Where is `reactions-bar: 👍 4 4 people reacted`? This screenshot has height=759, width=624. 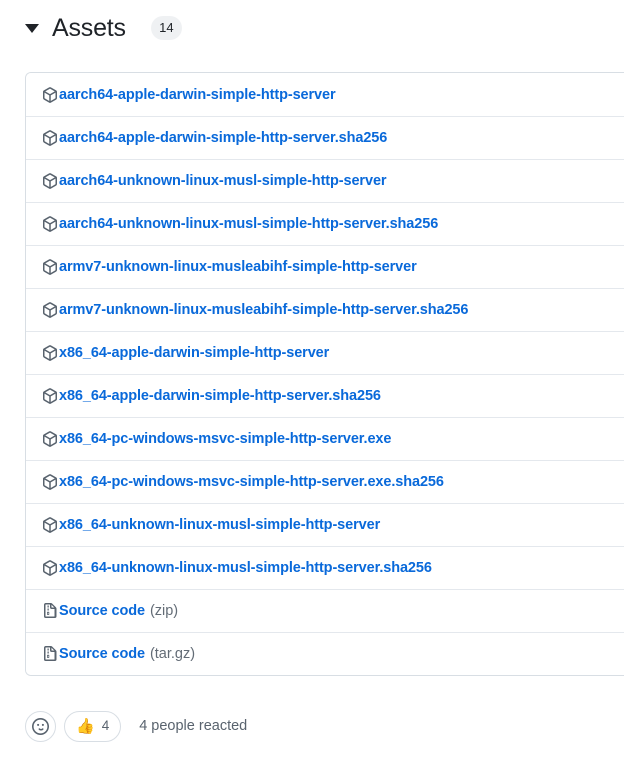 reactions-bar: 👍 4 4 people reacted is located at coordinates (136, 726).